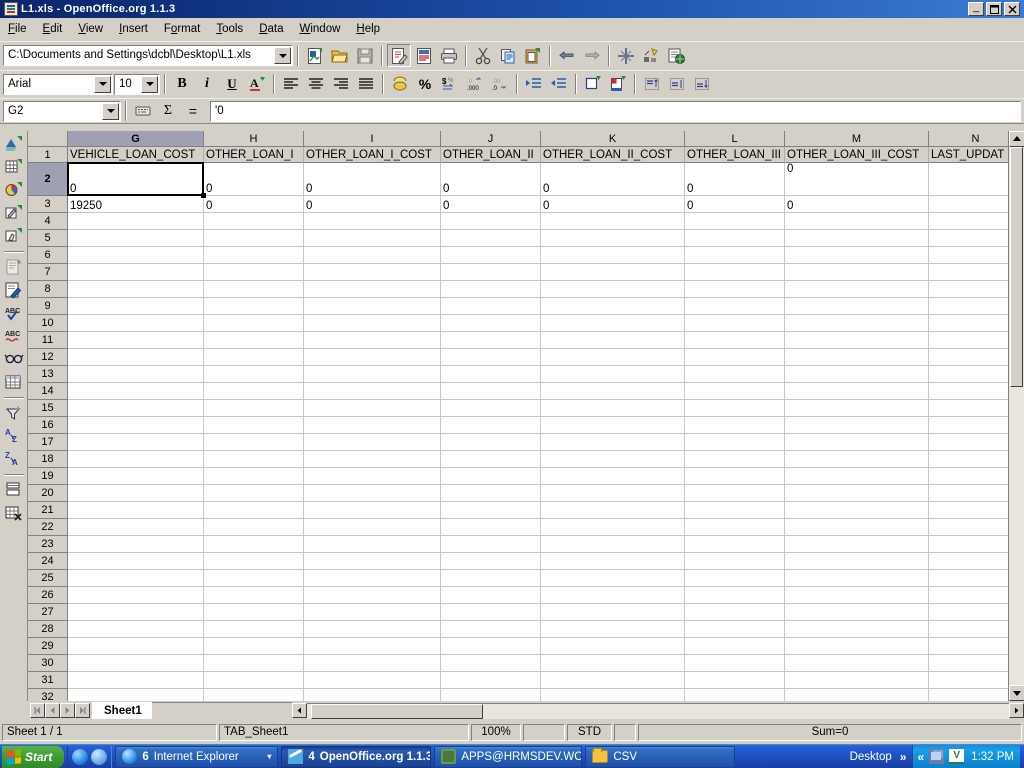  I want to click on cell-G28, so click(136, 629).